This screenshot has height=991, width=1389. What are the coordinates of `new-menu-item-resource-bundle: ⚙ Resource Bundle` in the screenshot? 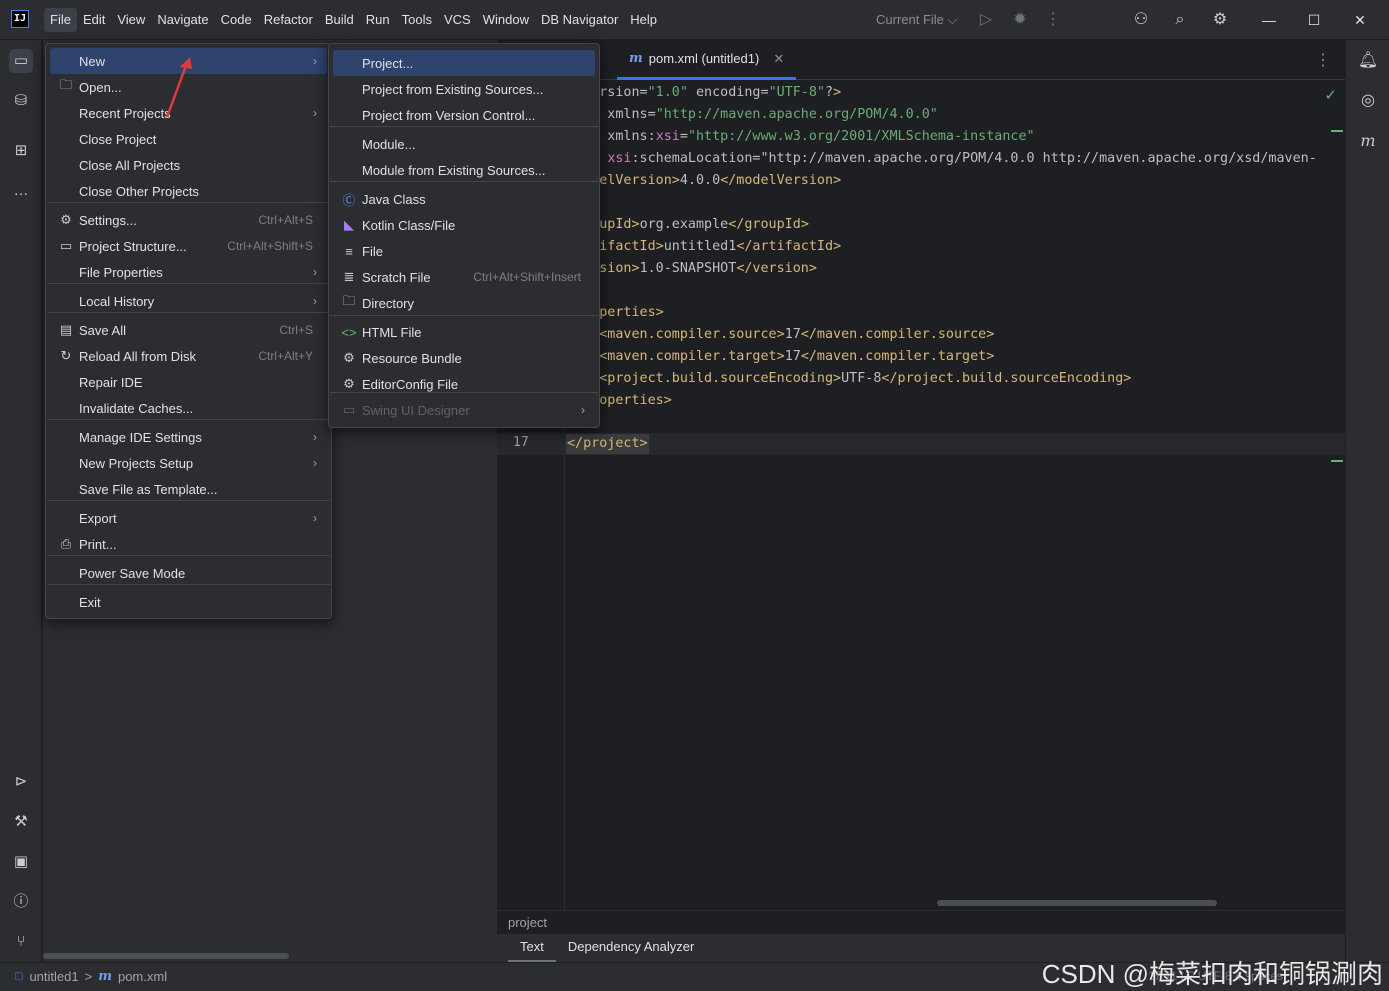 It's located at (464, 358).